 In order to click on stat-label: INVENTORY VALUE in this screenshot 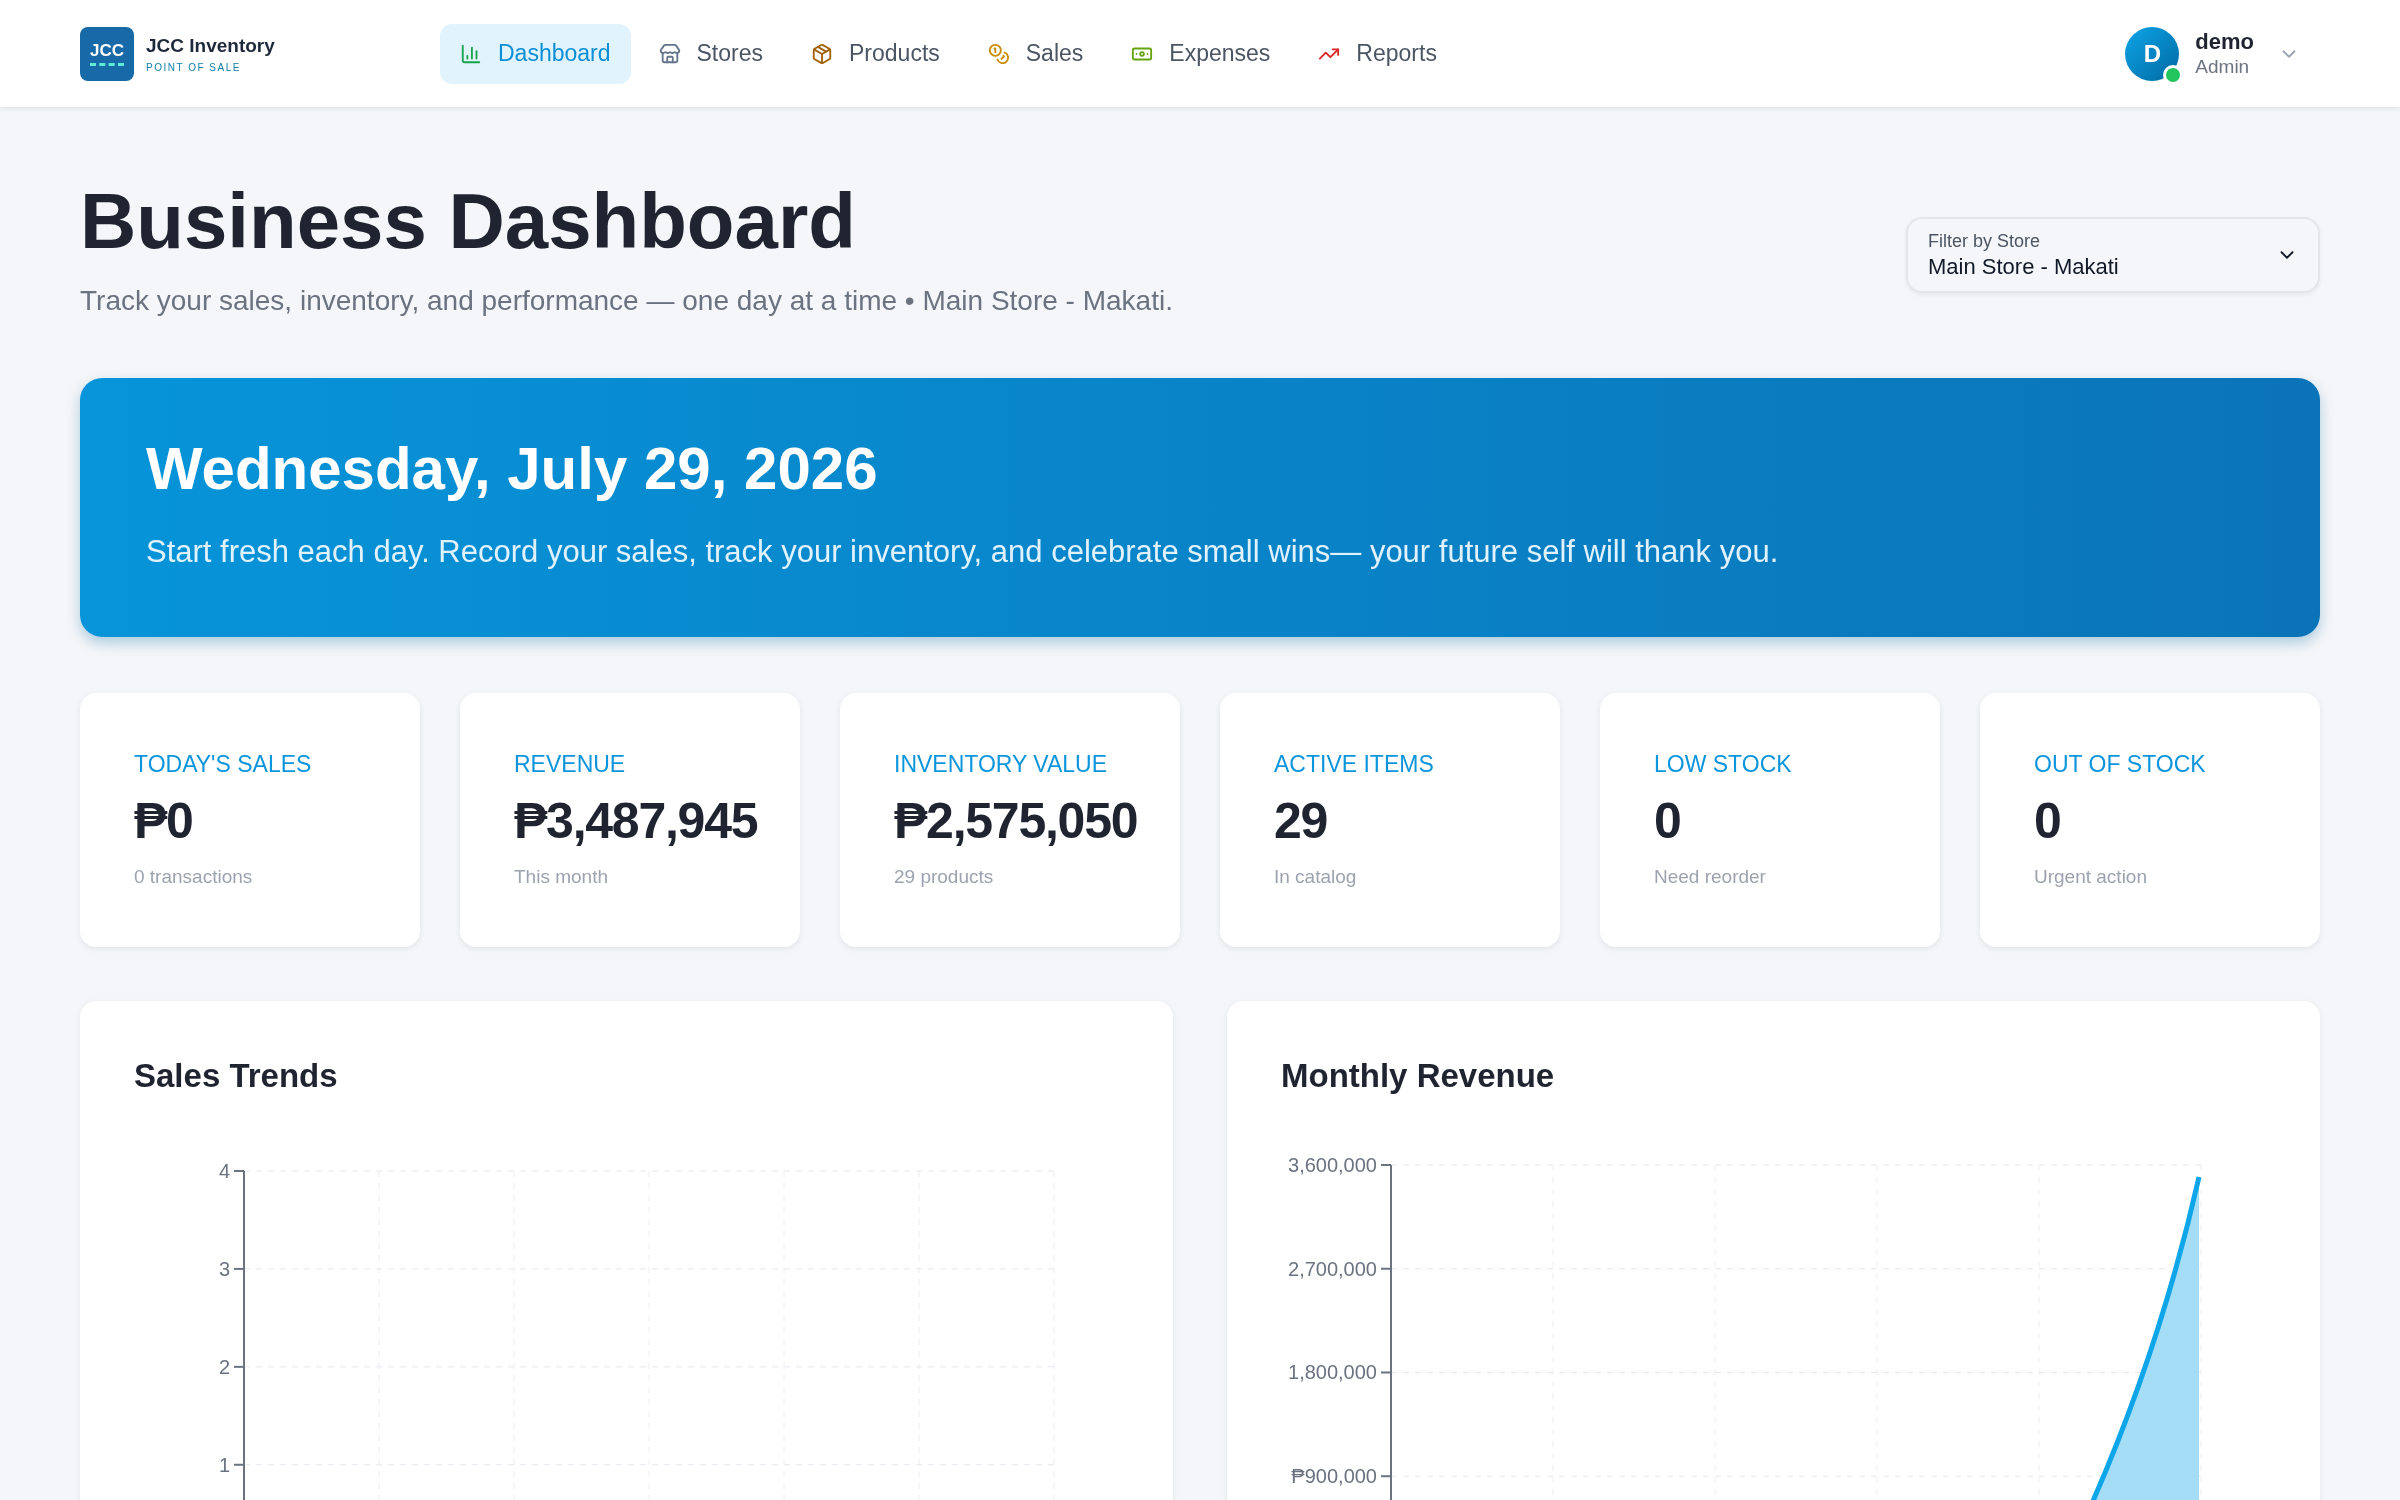, I will do `click(1001, 764)`.